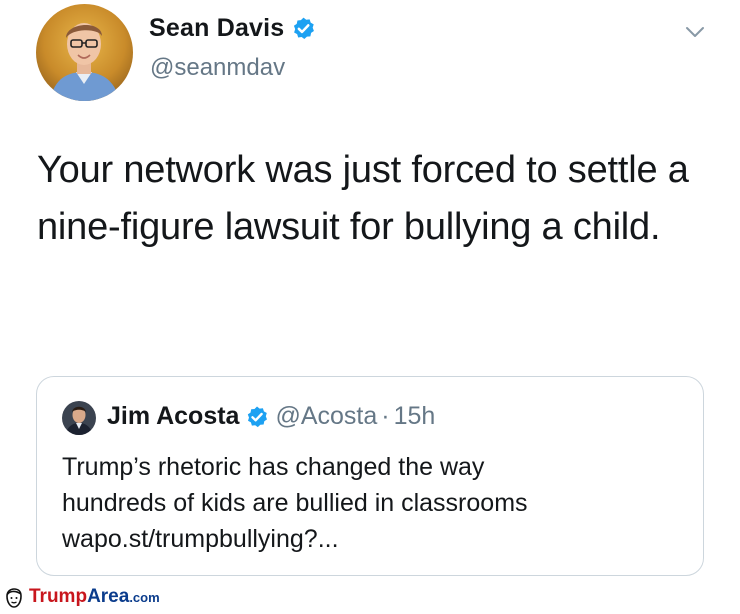 Image resolution: width=740 pixels, height=614 pixels. What do you see at coordinates (216, 28) in the screenshot?
I see `author-name: Sean Davis` at bounding box center [216, 28].